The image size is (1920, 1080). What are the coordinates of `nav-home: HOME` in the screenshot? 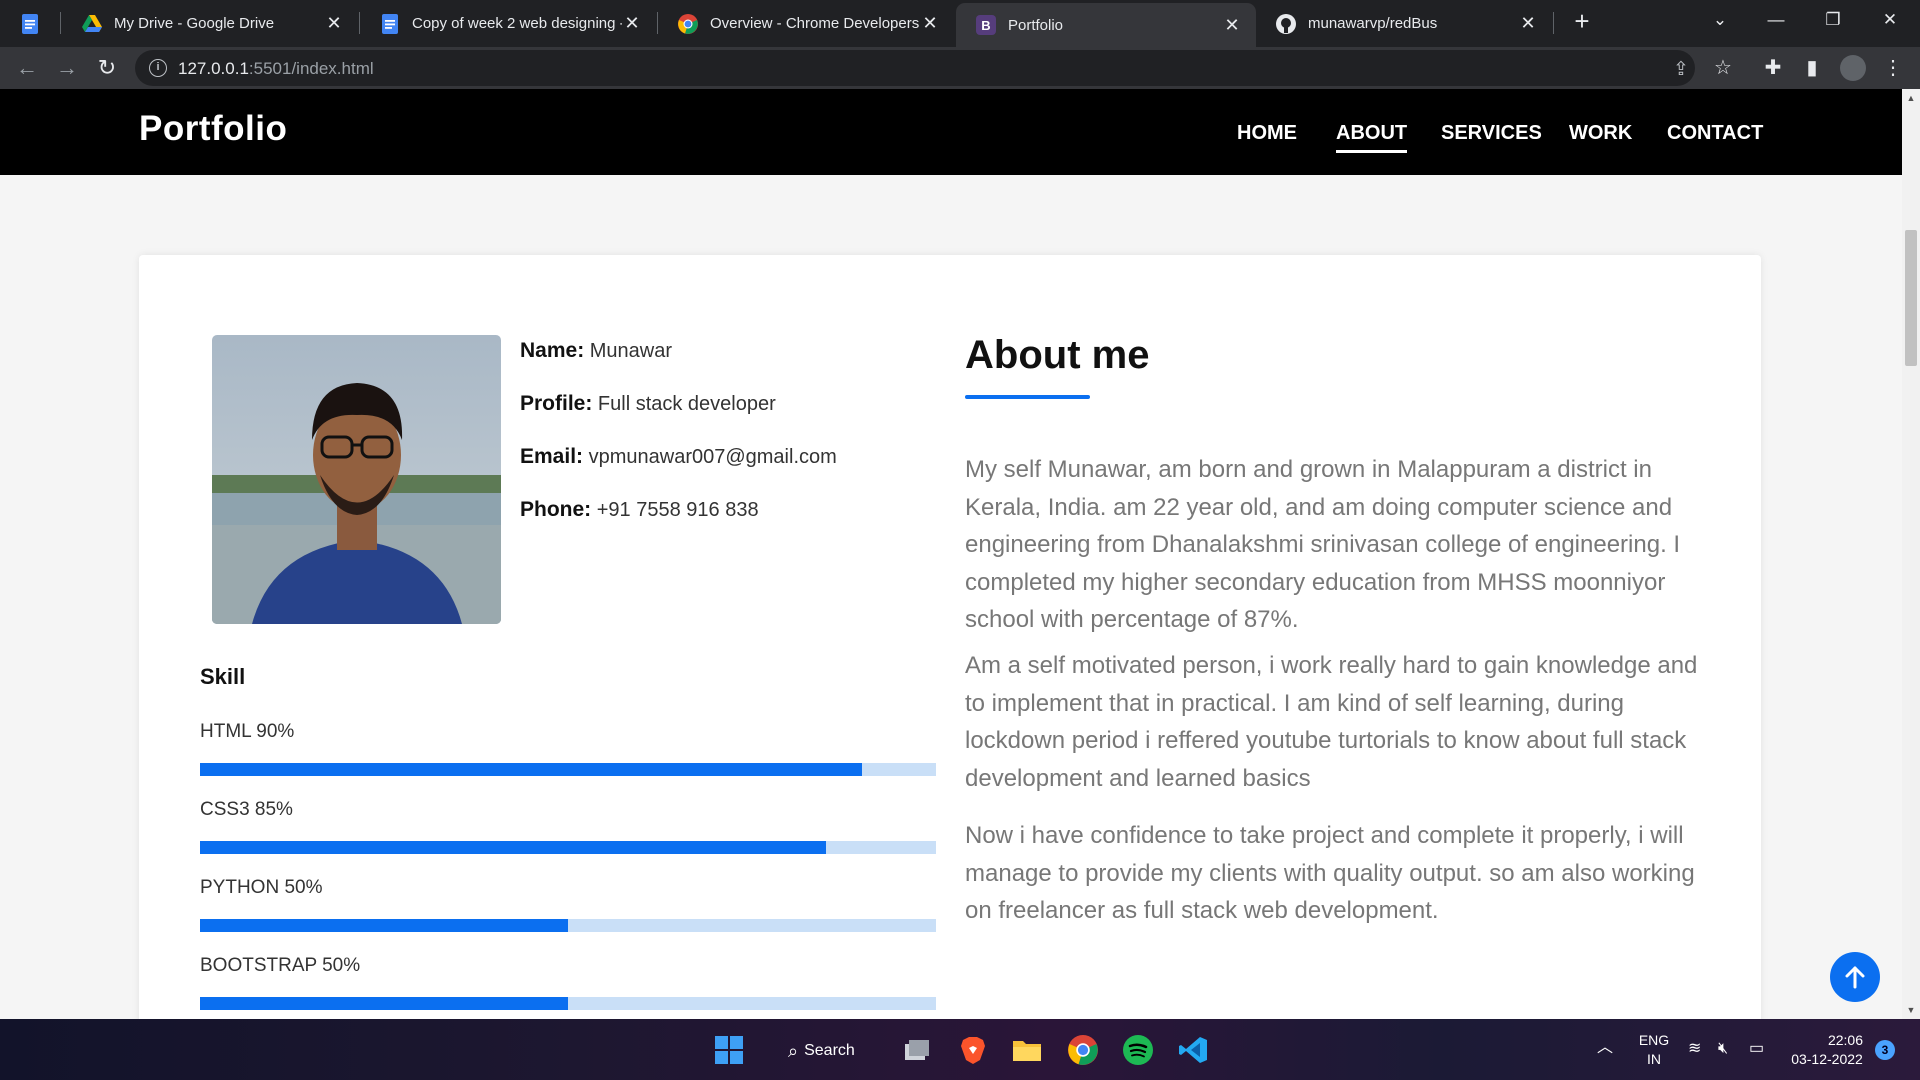 It's located at (1267, 133).